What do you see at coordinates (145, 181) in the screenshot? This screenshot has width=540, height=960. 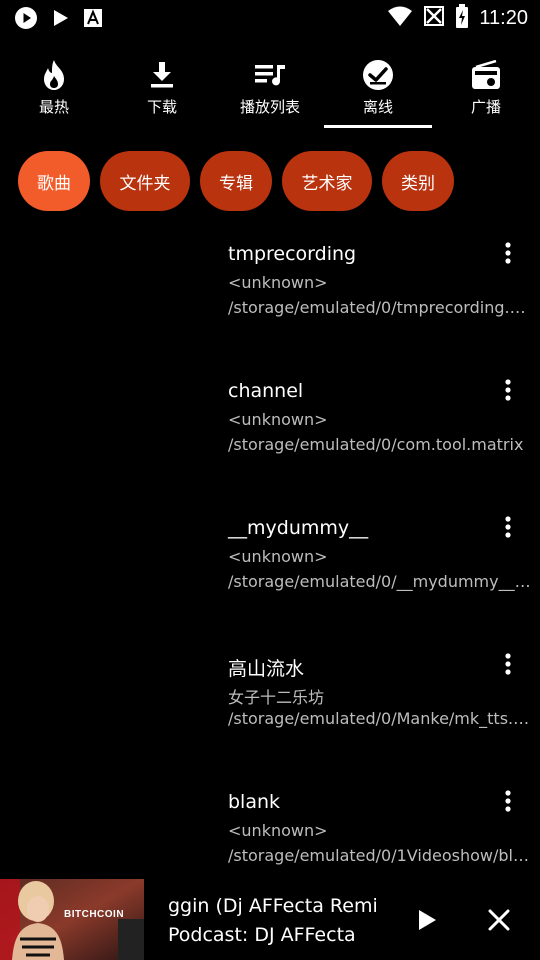 I see `chip-folders: 文件夹` at bounding box center [145, 181].